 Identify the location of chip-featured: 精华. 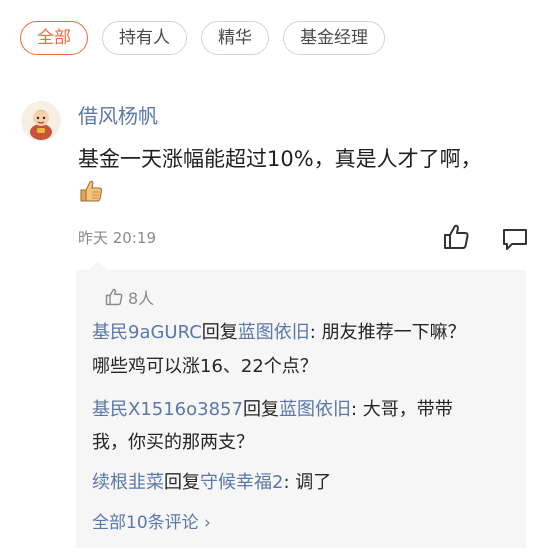
(235, 38).